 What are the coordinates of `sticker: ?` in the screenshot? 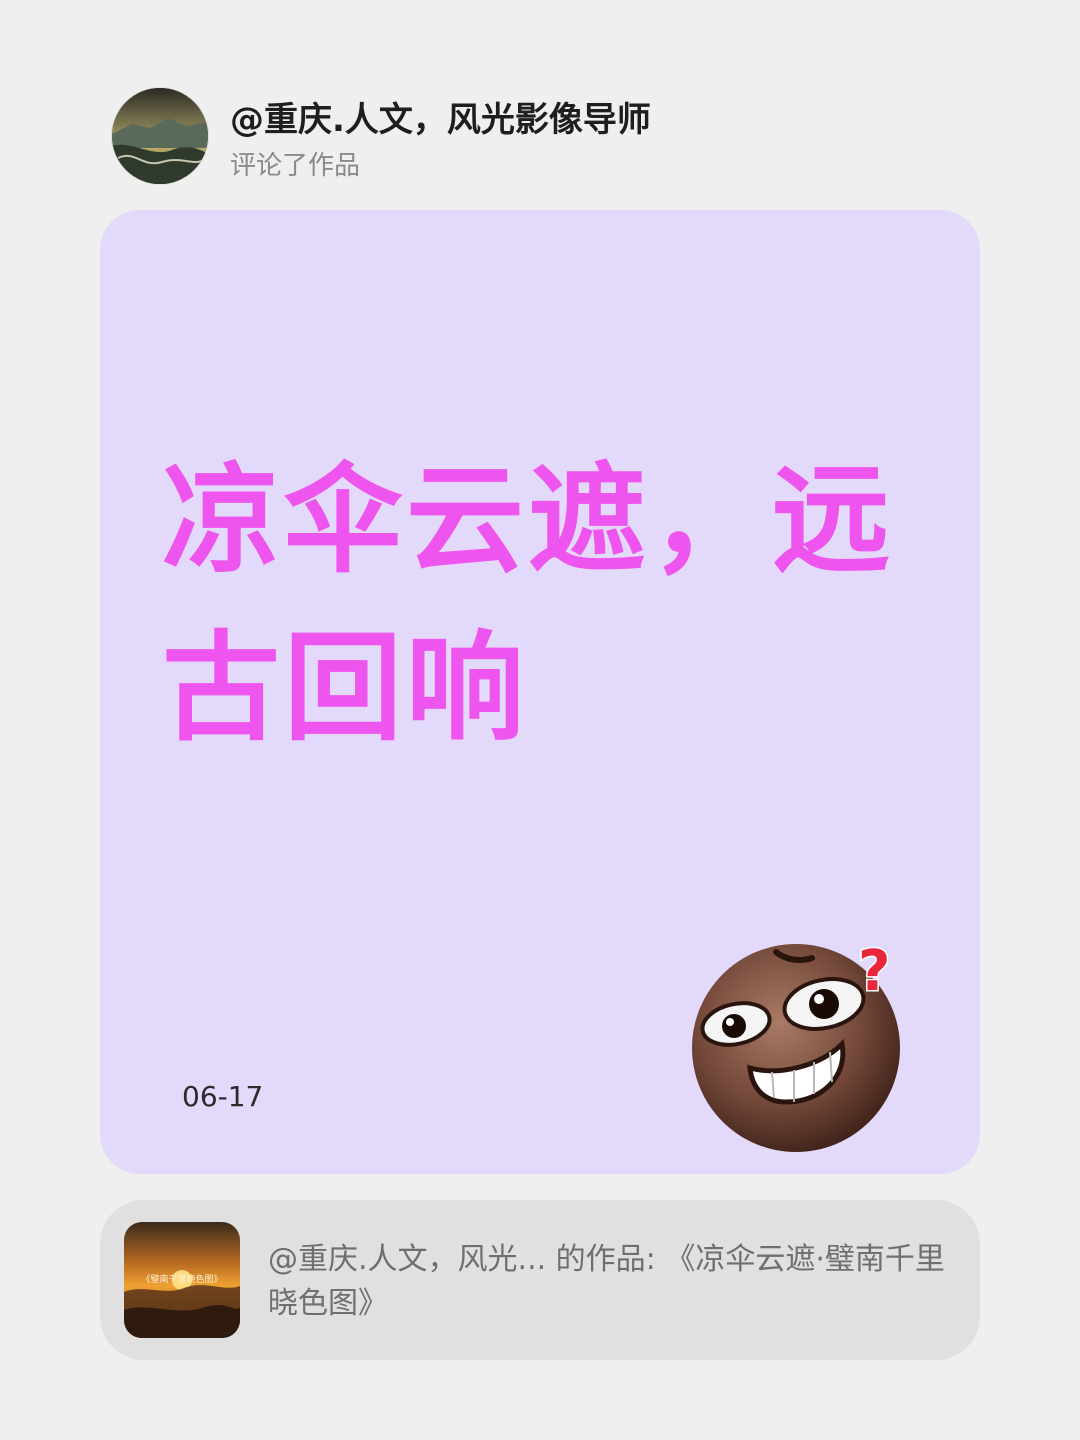 It's located at (805, 1041).